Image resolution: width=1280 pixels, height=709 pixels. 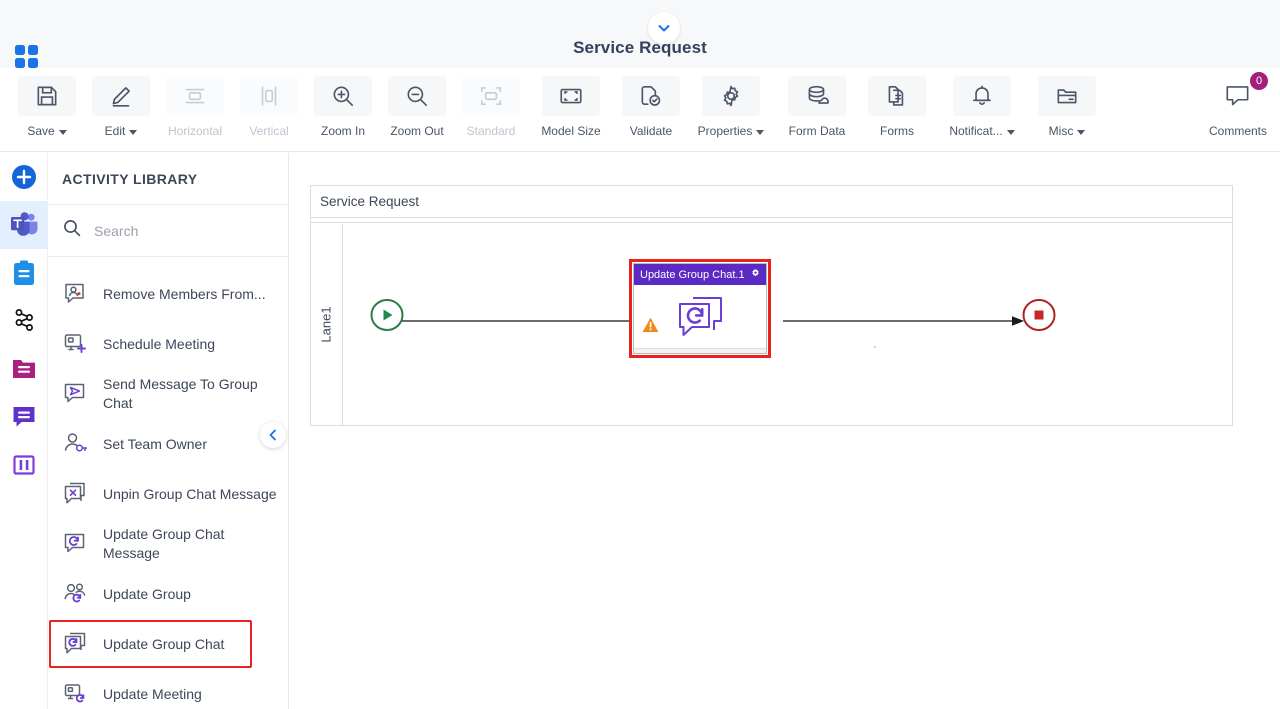 I want to click on rail-item-add, so click(x=24, y=177).